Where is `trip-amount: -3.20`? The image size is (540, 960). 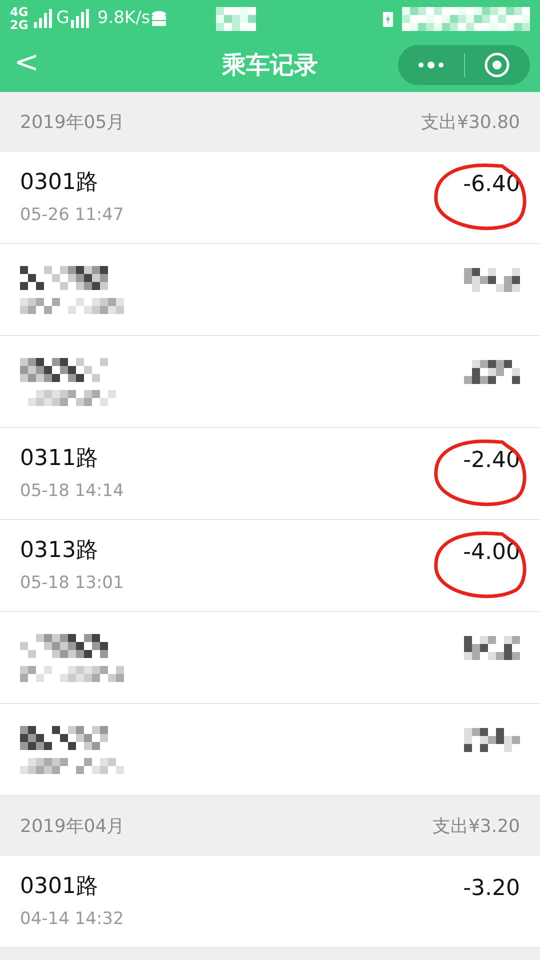 trip-amount: -3.20 is located at coordinates (491, 889).